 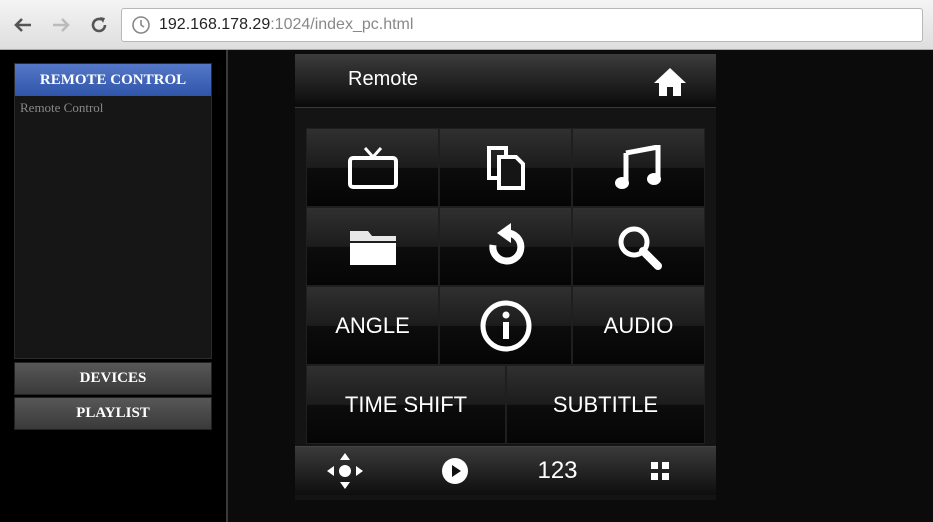 What do you see at coordinates (113, 80) in the screenshot?
I see `remote-control-header: REMOTE CONTROL` at bounding box center [113, 80].